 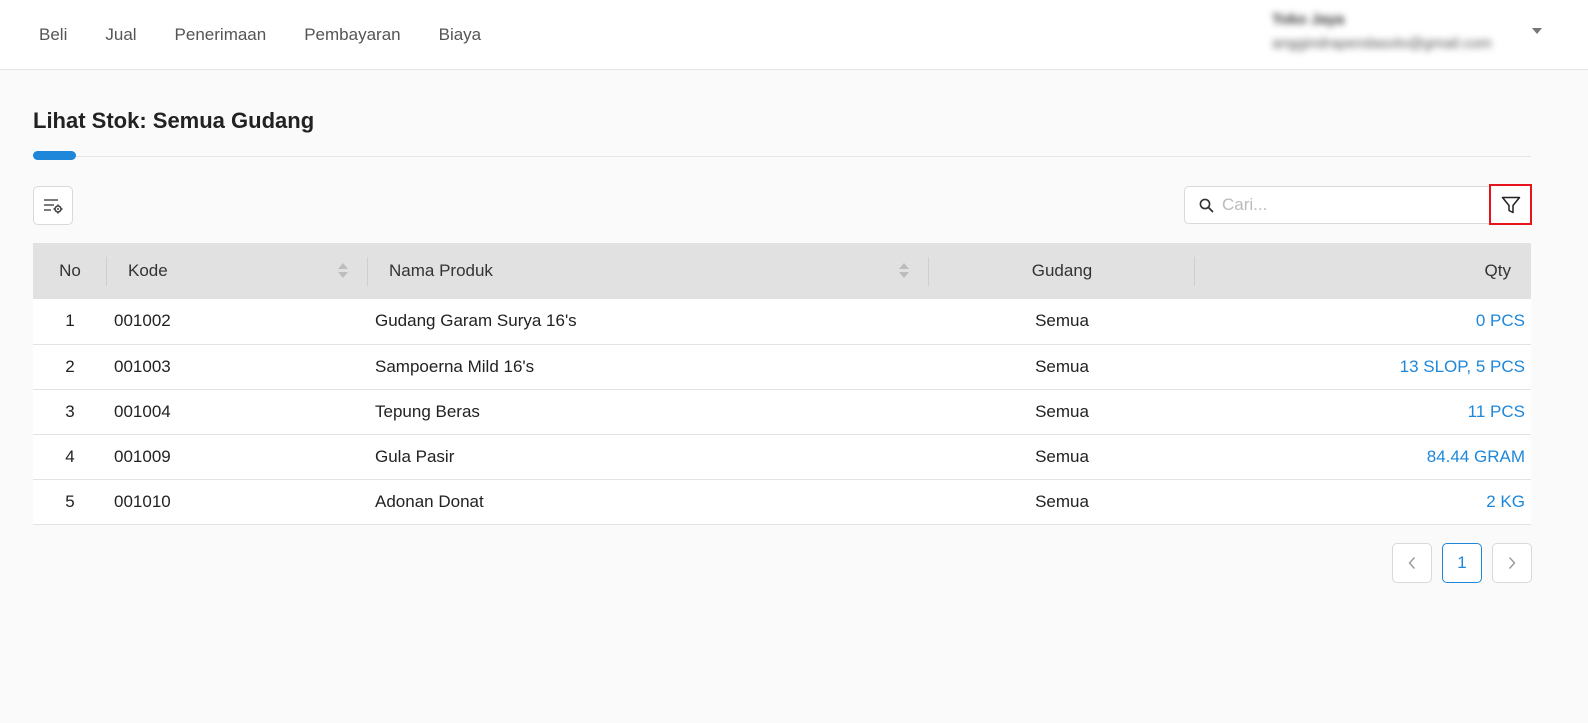 What do you see at coordinates (476, 321) in the screenshot?
I see `cell-nama-produk: Gudang Garam Surya 16's` at bounding box center [476, 321].